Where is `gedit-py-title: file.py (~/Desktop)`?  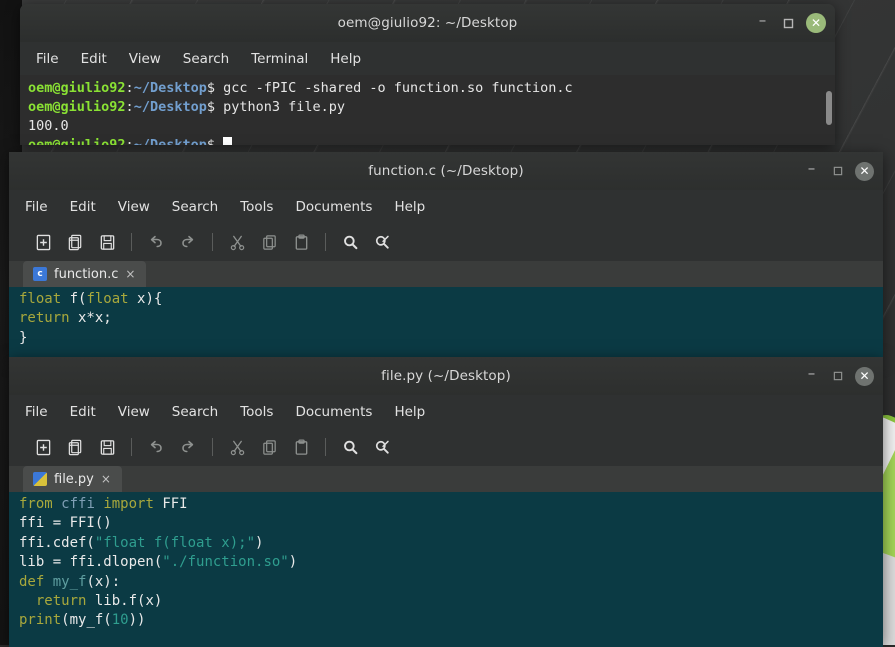
gedit-py-title: file.py (~/Desktop) is located at coordinates (446, 376).